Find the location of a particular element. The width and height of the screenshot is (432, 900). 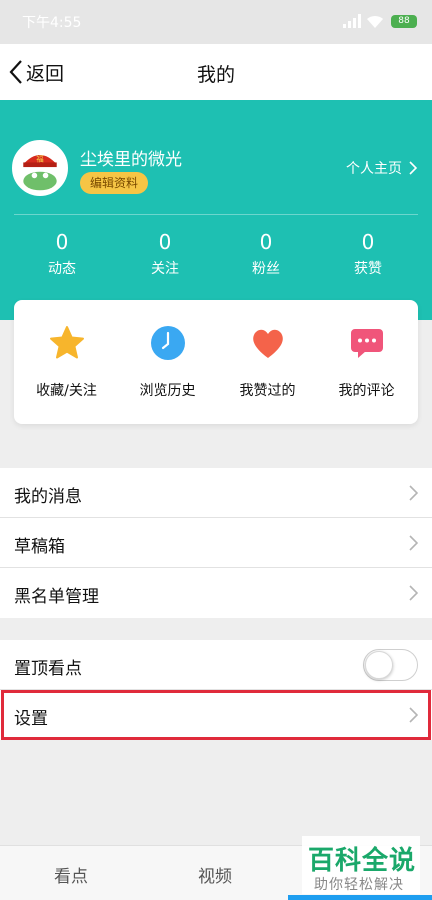

status-bar: 下午4:55 88 is located at coordinates (216, 22).